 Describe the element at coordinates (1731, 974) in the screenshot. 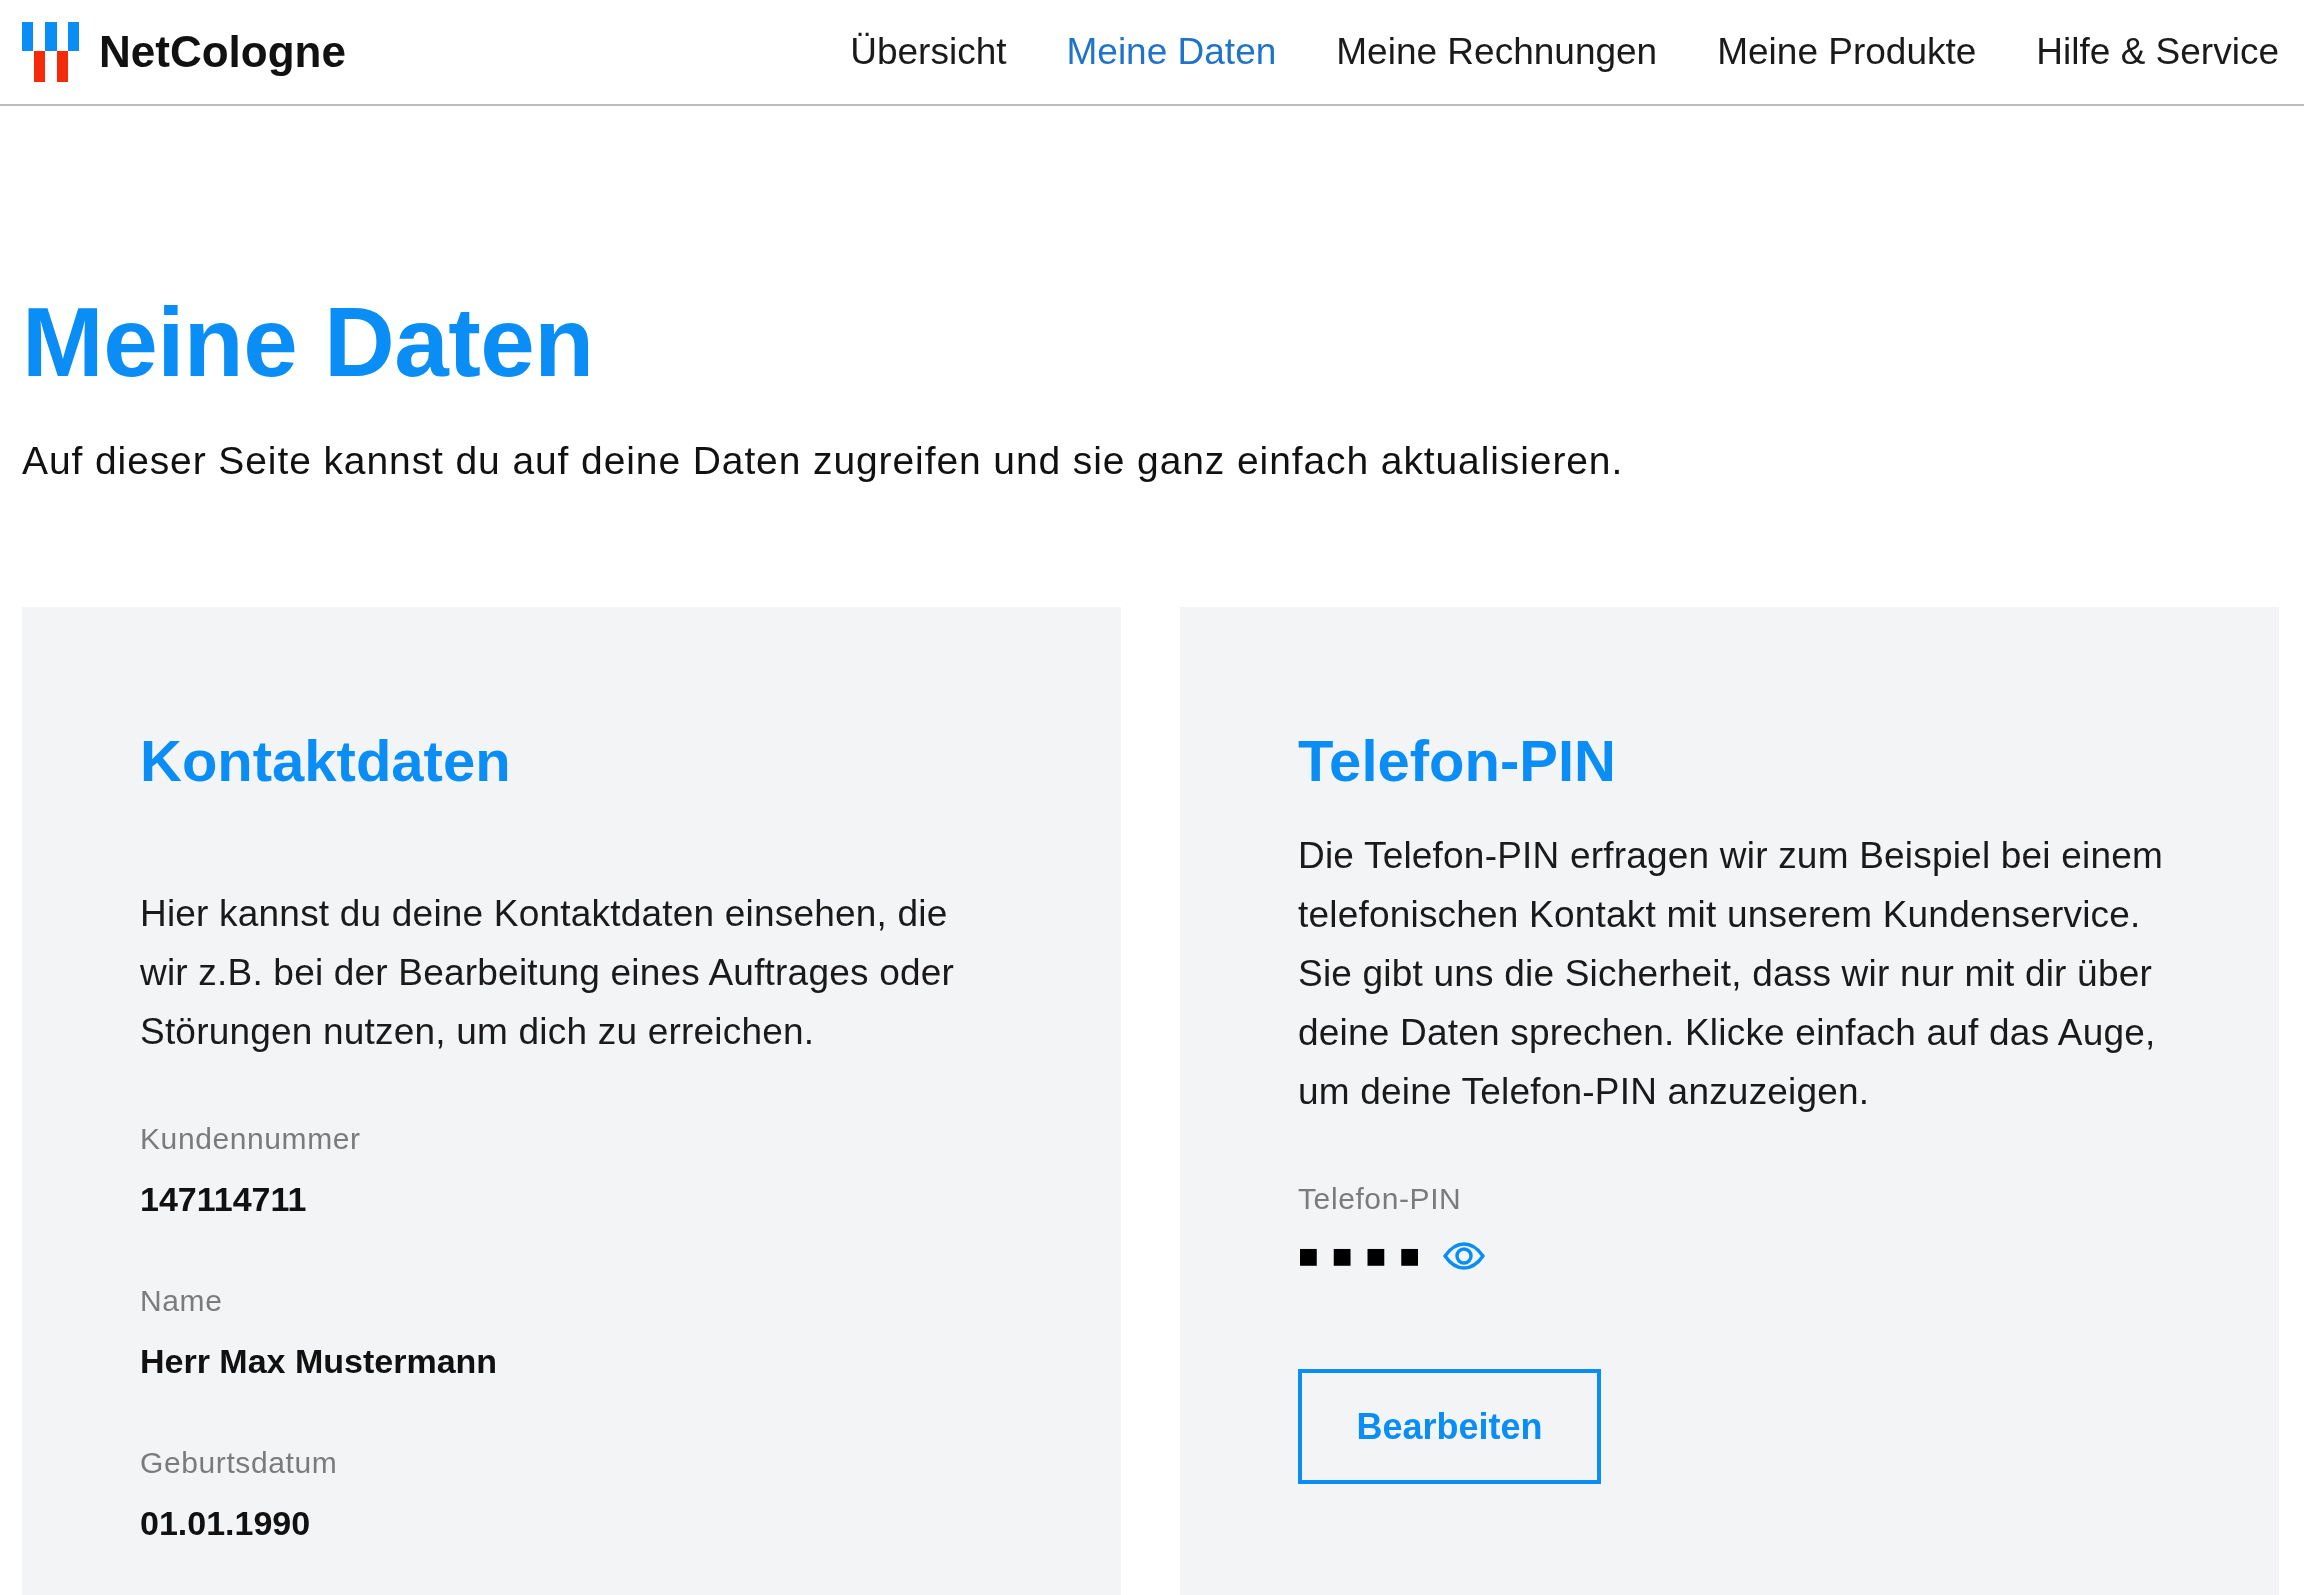

I see `card-description: Die Telefon-PIN erfragen wir zum Beispiel bei einem telefonischen Kontakt mit unserem Kundenservice. Sie gibt uns die Sicherheit, dass wir nur mit dir über deine Daten sprechen. Klicke einfach auf das Auge, um deine Telefon-PIN anzuzeigen.` at that location.